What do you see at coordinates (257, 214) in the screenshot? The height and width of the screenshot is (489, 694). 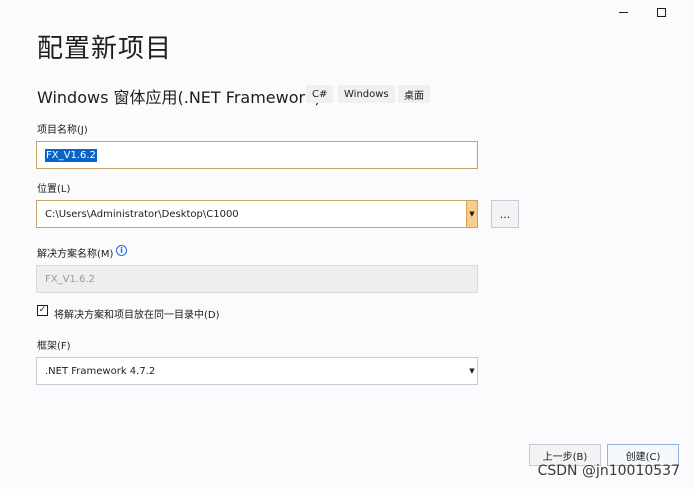 I see `location-combobox: C:\Users\Administrator\Desktop\C1000 ▼` at bounding box center [257, 214].